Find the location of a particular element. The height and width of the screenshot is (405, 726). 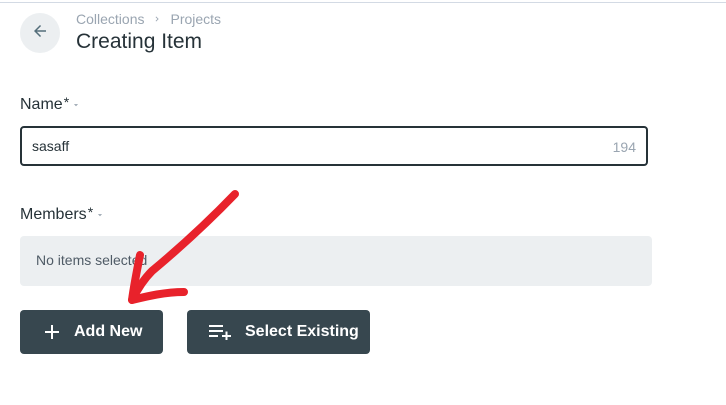

members-field-label: Members * is located at coordinates (62, 214).